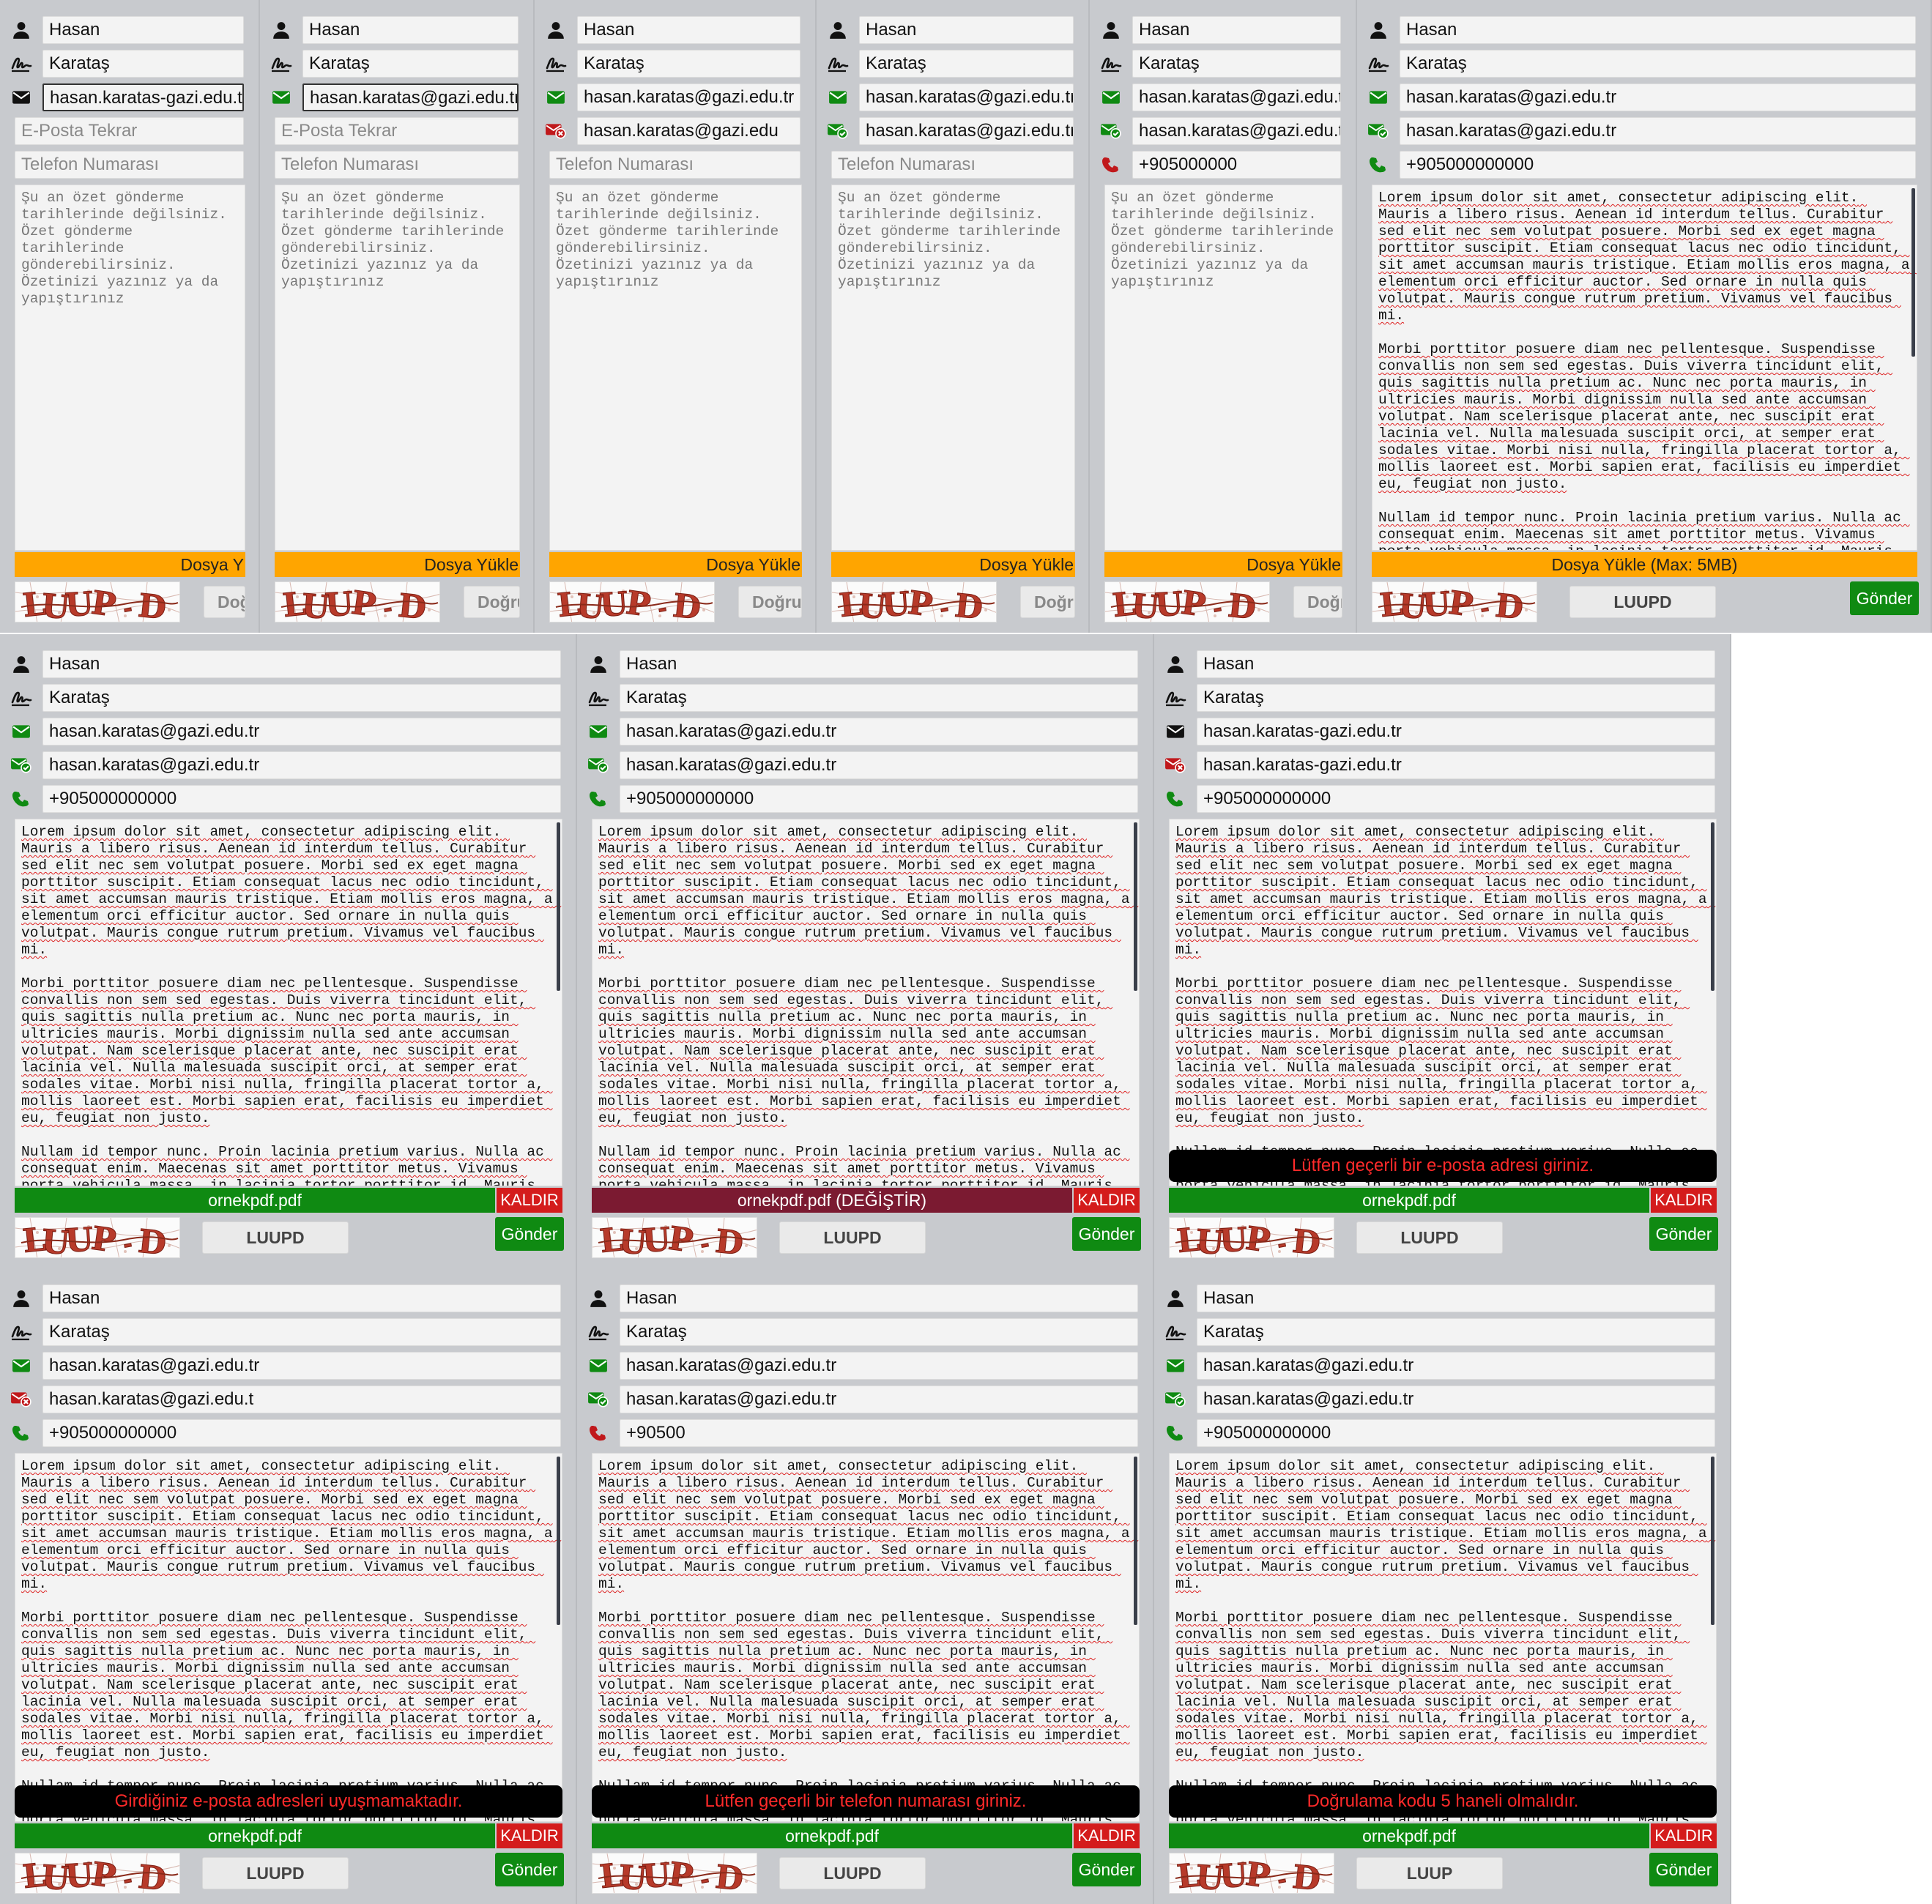  I want to click on email-repeat-input: hasan.karatas@gazi.edu, so click(688, 131).